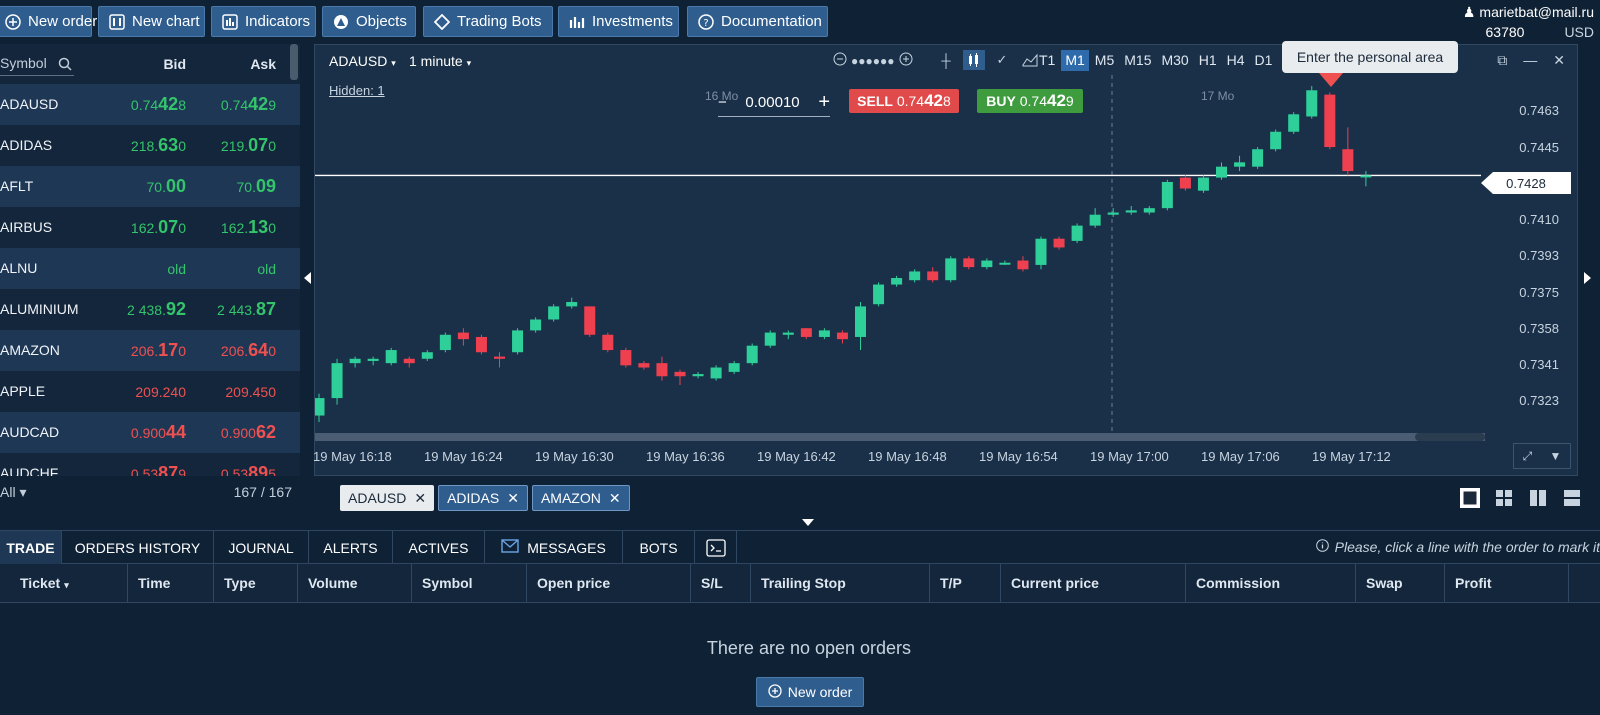  What do you see at coordinates (171, 583) in the screenshot?
I see `column-header-time: Time` at bounding box center [171, 583].